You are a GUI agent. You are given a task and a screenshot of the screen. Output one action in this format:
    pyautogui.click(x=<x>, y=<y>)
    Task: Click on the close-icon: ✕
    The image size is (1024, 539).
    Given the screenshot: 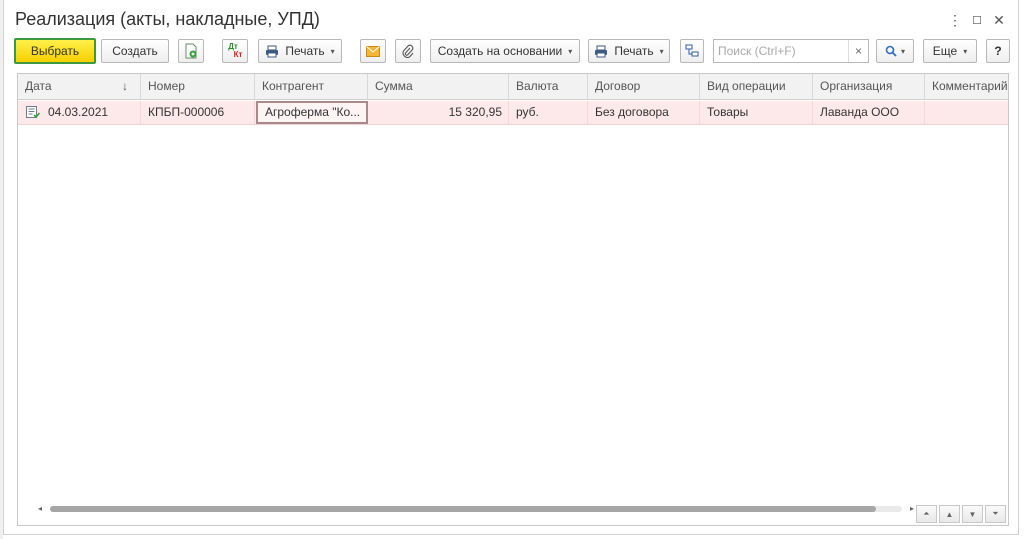 What is the action you would take?
    pyautogui.click(x=999, y=20)
    